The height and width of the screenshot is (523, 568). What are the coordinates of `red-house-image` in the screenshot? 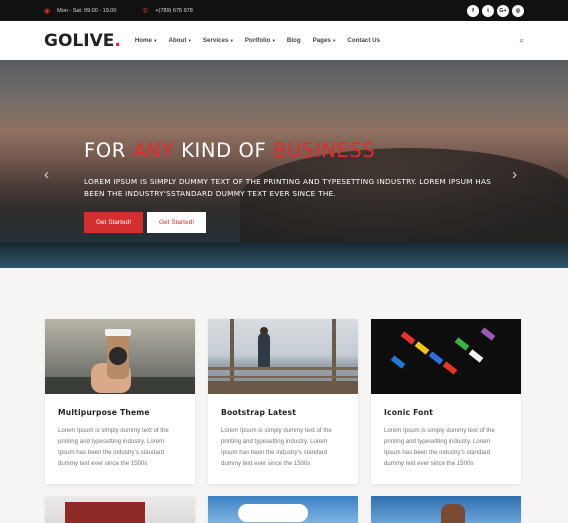 It's located at (120, 509).